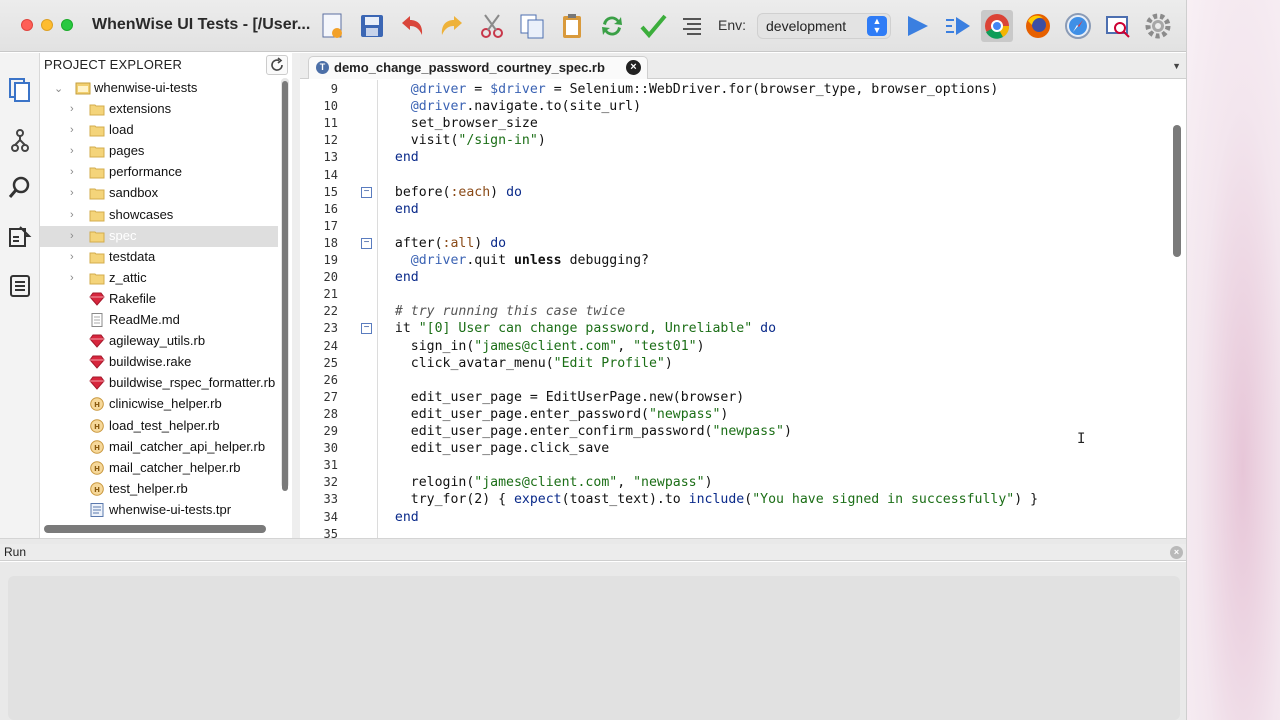 The width and height of the screenshot is (1280, 720). I want to click on tab-list-dropdown-icon: ▼, so click(1176, 66).